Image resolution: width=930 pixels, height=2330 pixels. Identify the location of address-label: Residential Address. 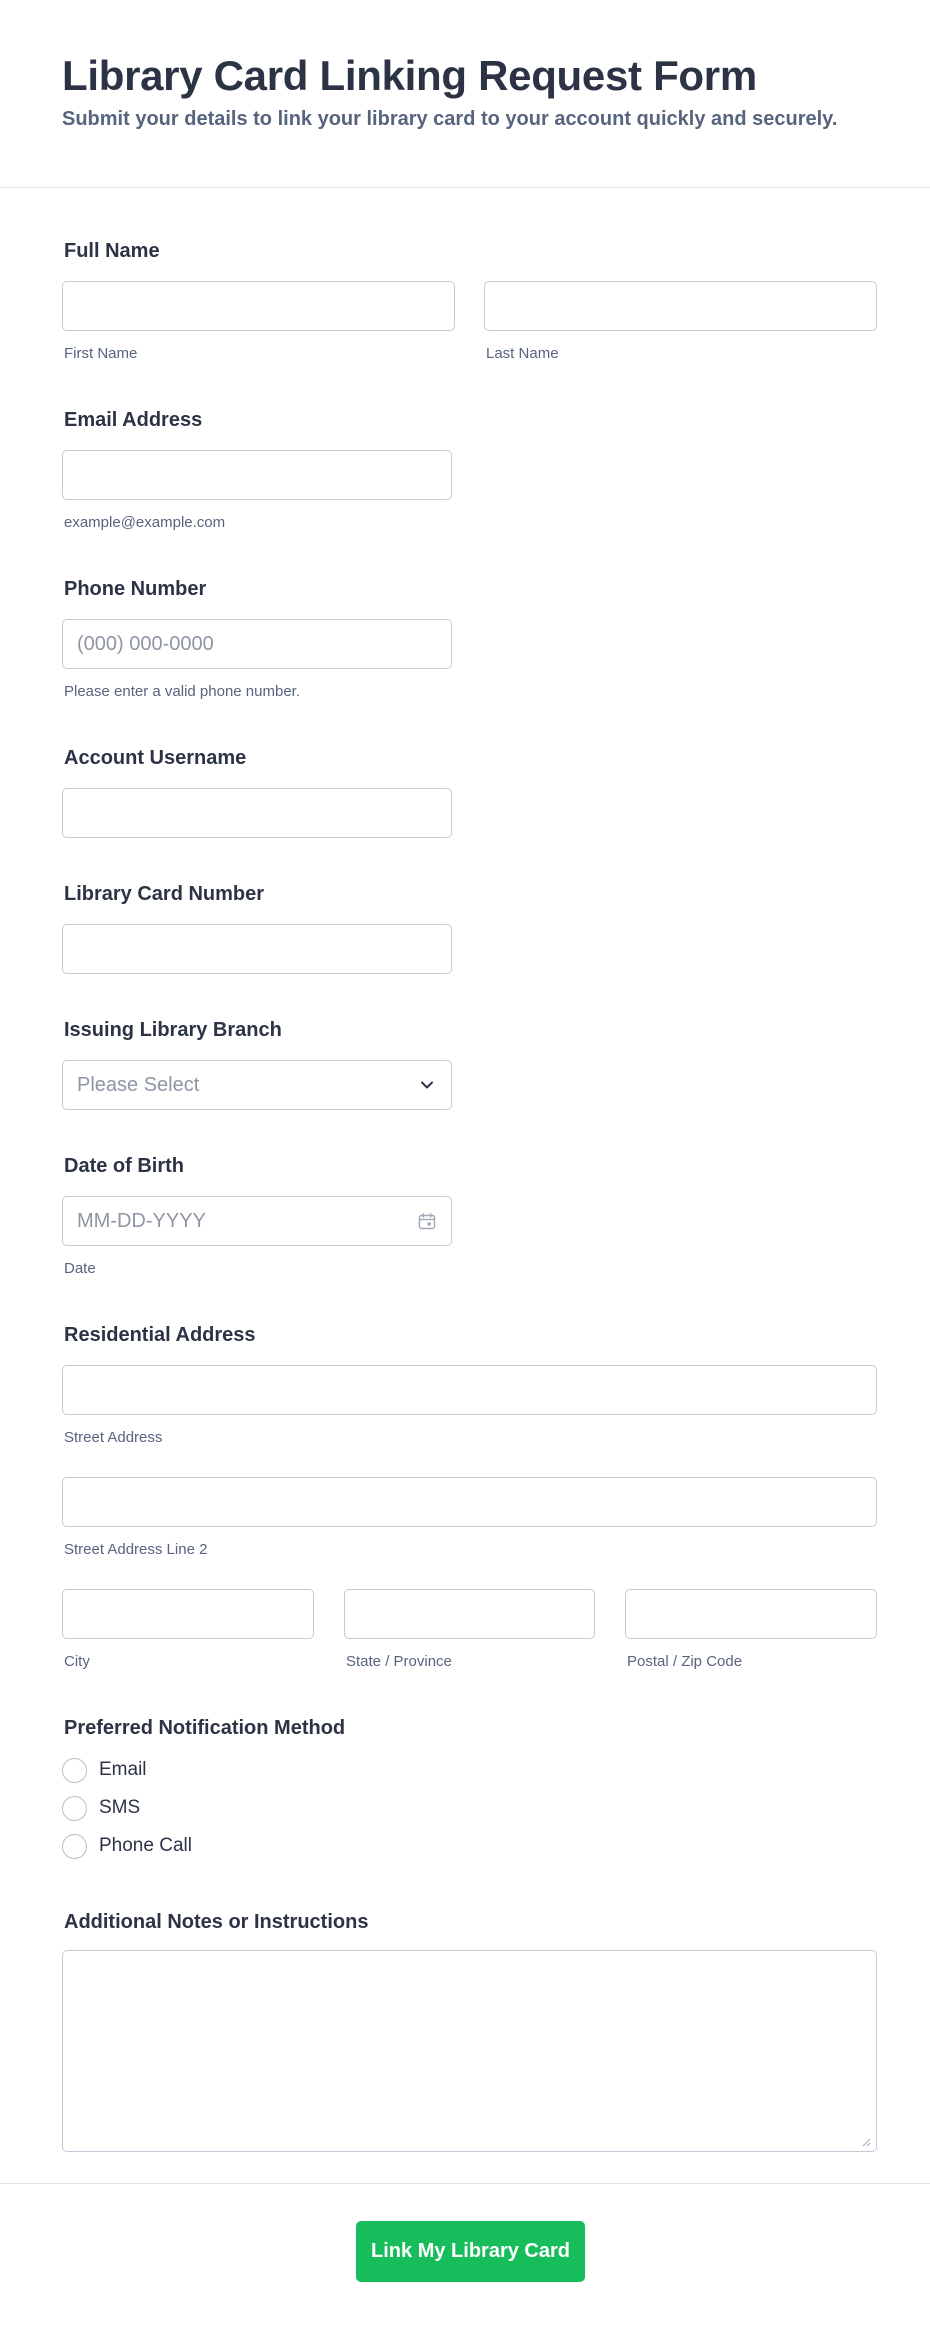
(160, 1335).